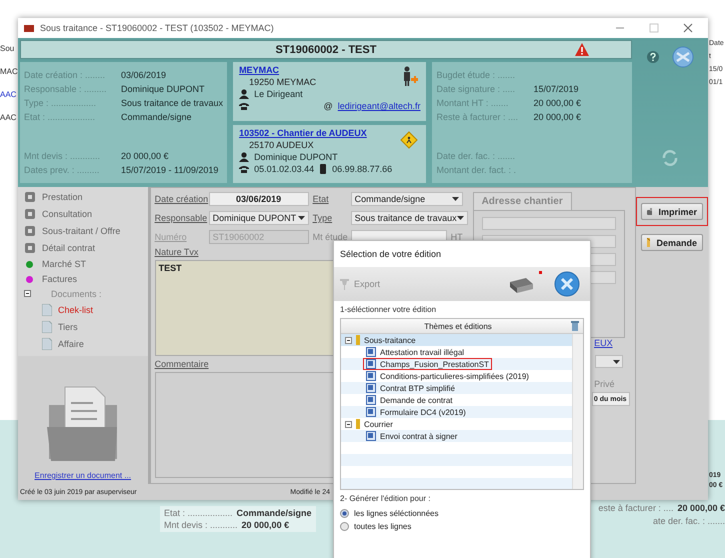 The image size is (725, 558). I want to click on radio-option: les lignes séléctionnées, so click(462, 513).